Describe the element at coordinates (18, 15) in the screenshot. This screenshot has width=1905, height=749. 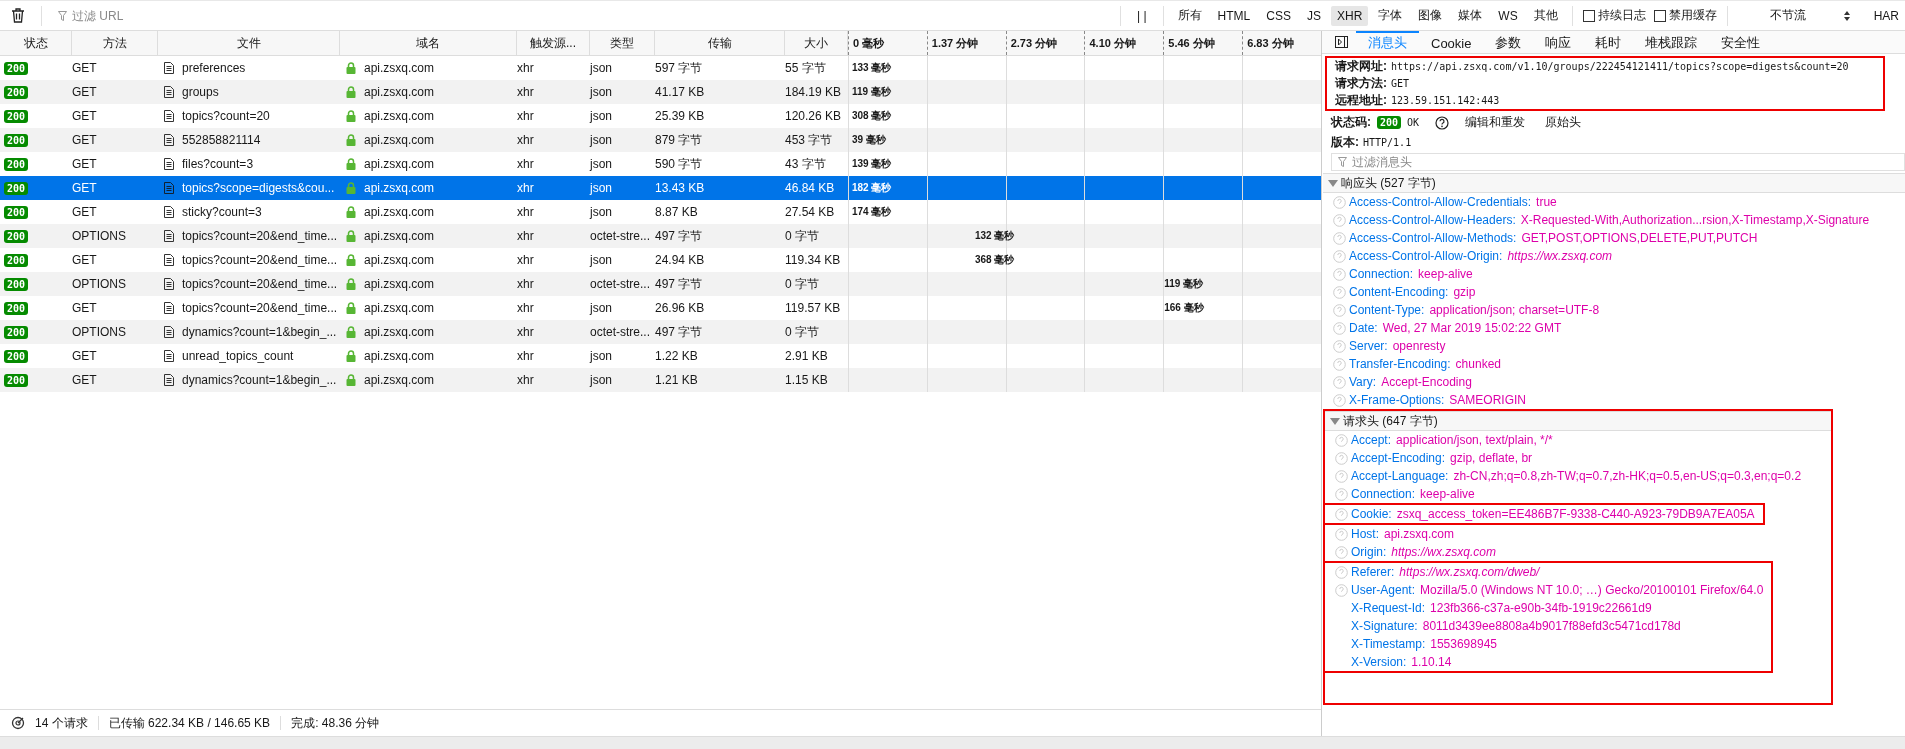
I see `trash-icon` at that location.